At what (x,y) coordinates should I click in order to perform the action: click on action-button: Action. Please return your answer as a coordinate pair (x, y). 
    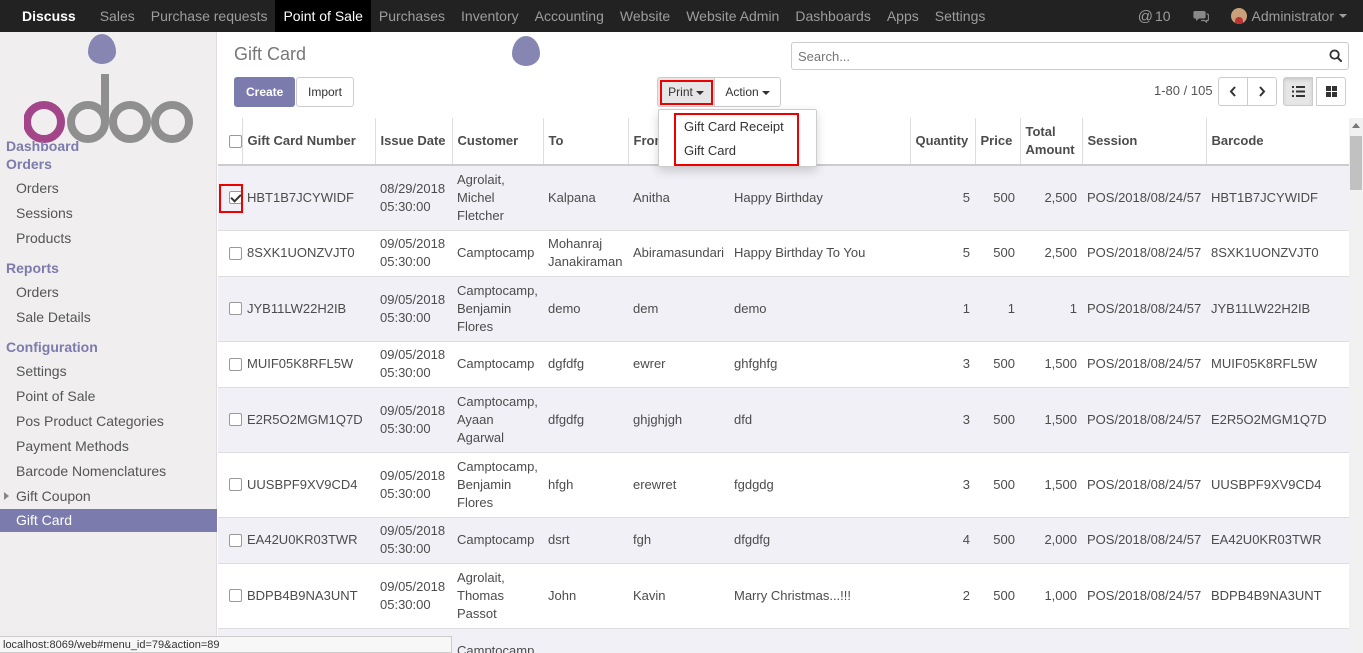
    Looking at the image, I should click on (747, 92).